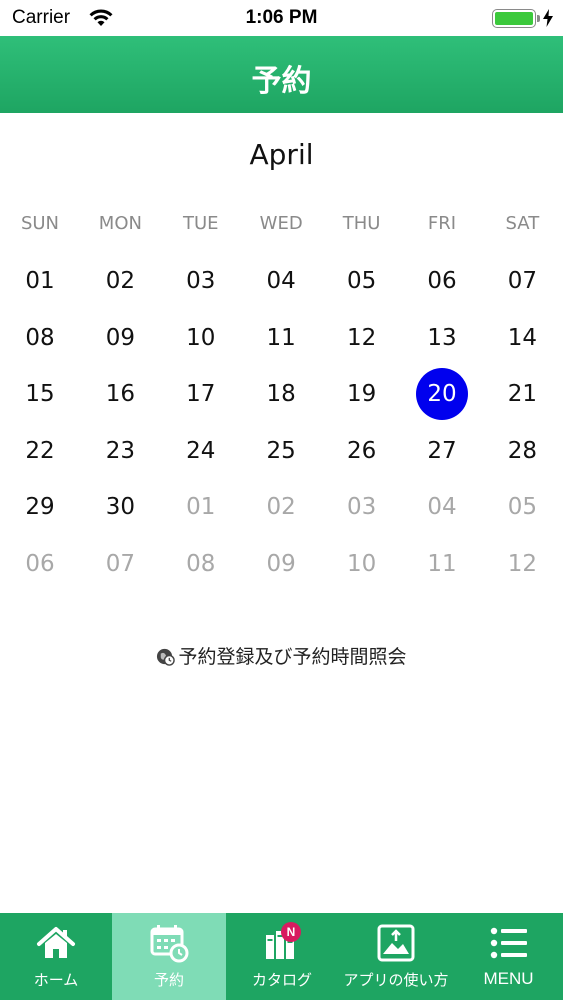  Describe the element at coordinates (56, 942) in the screenshot. I see `home-icon` at that location.